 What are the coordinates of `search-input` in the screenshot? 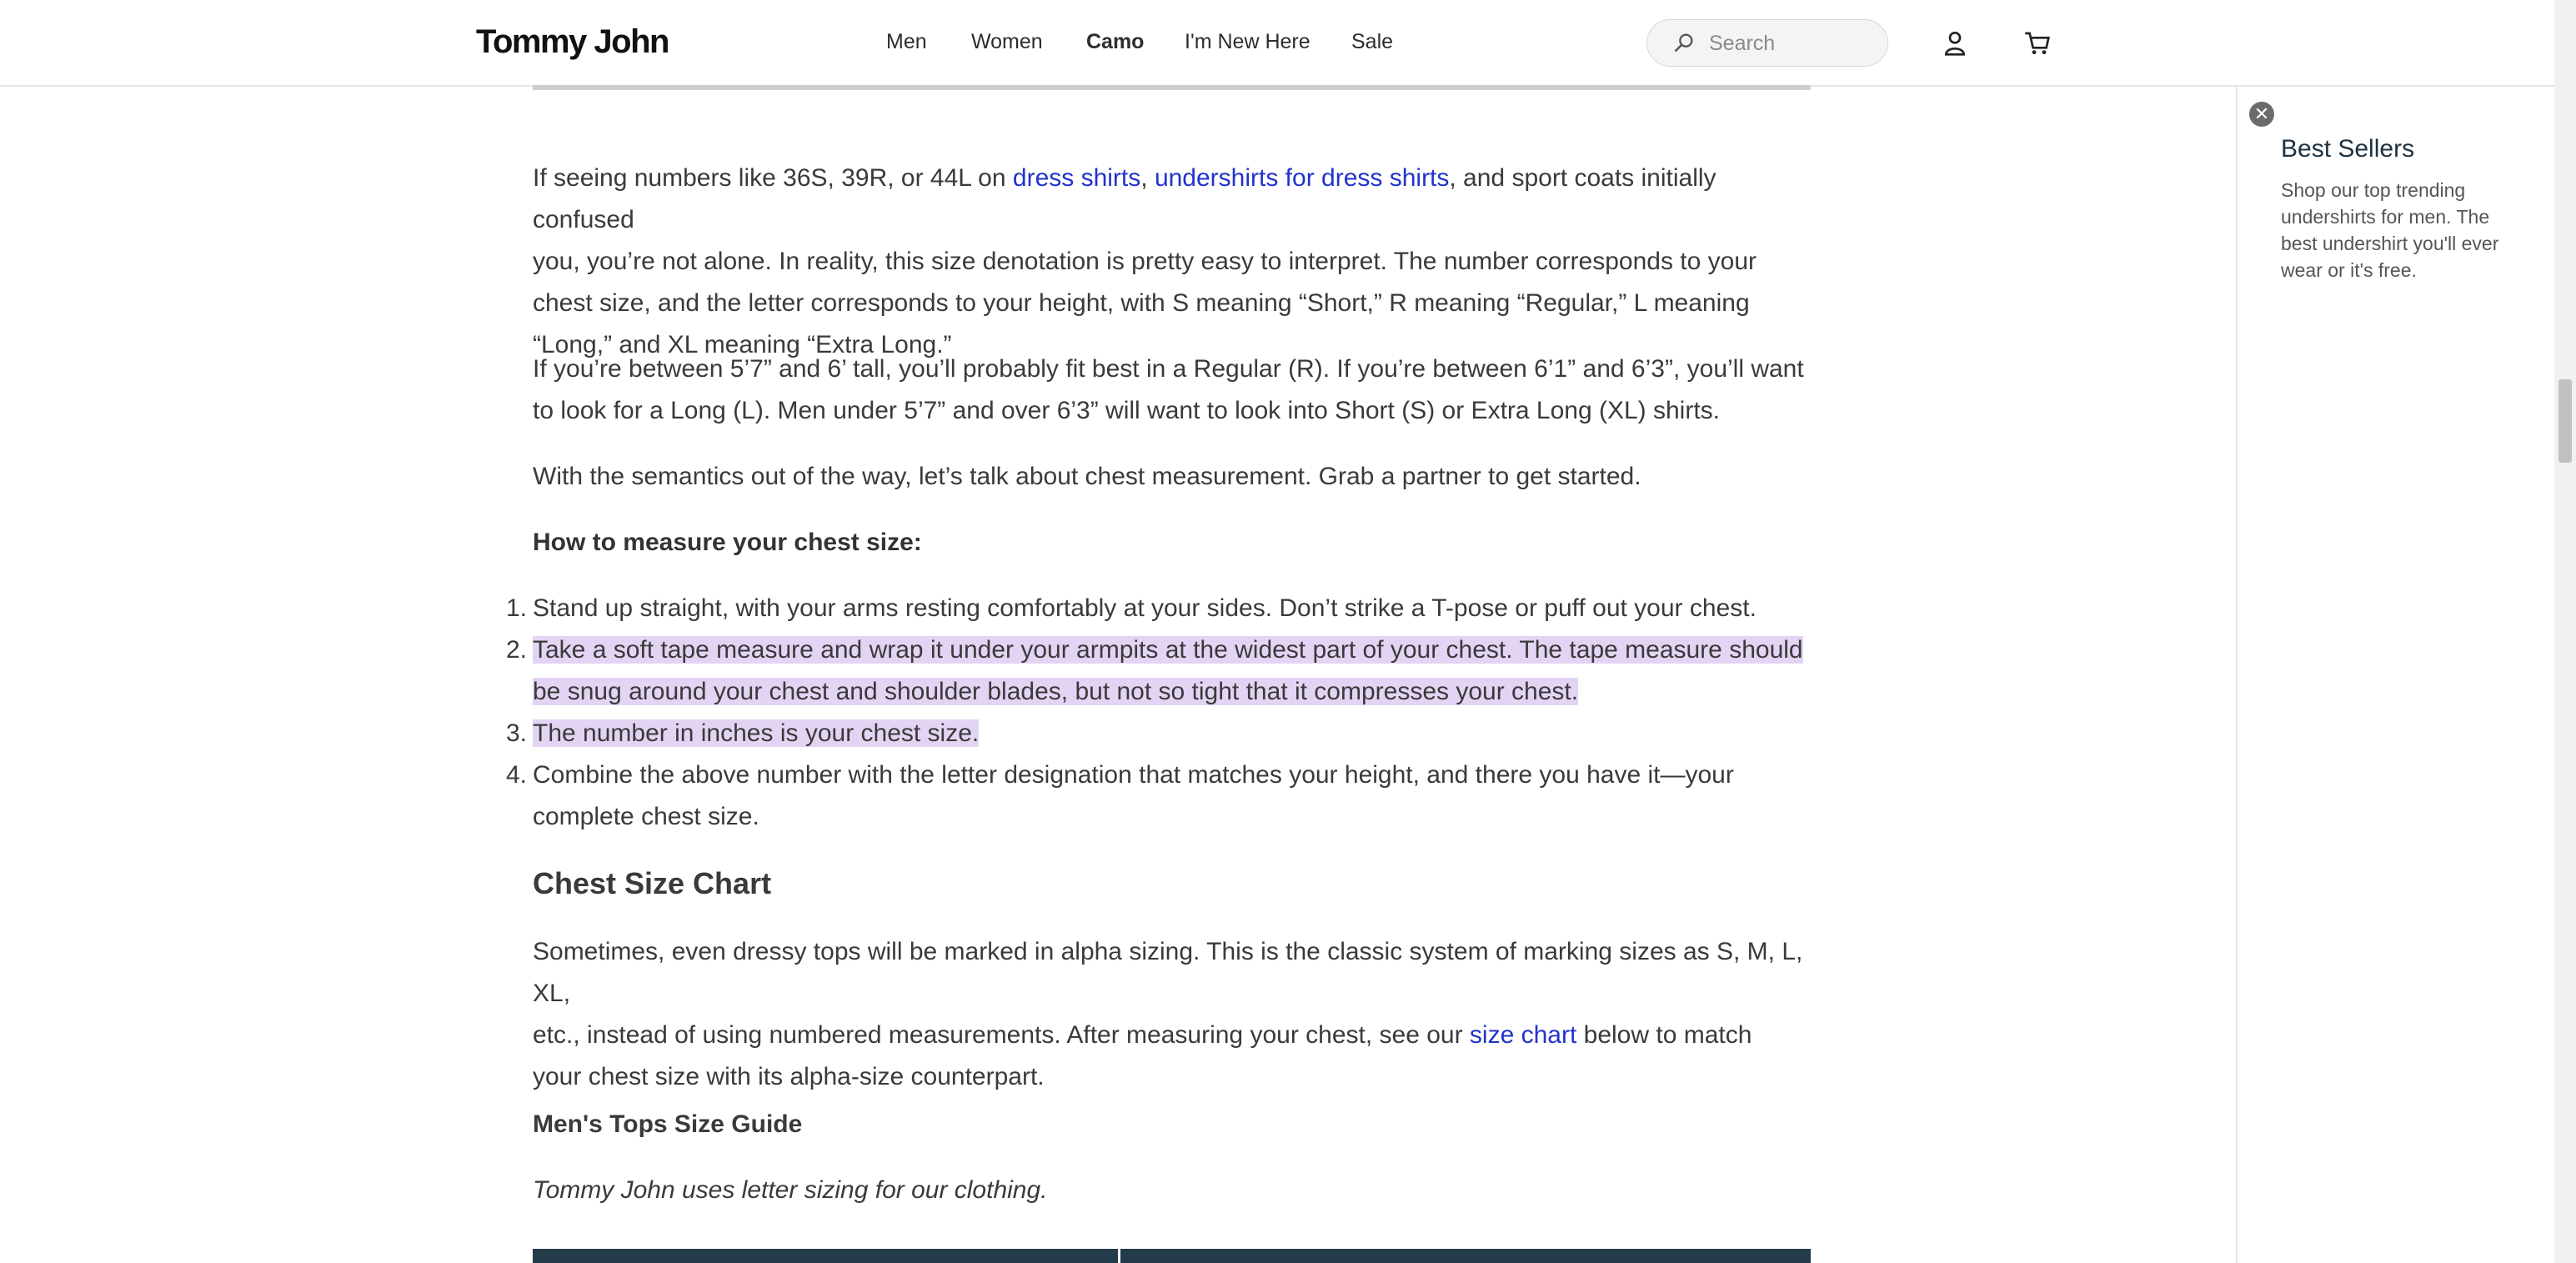 It's located at (1792, 43).